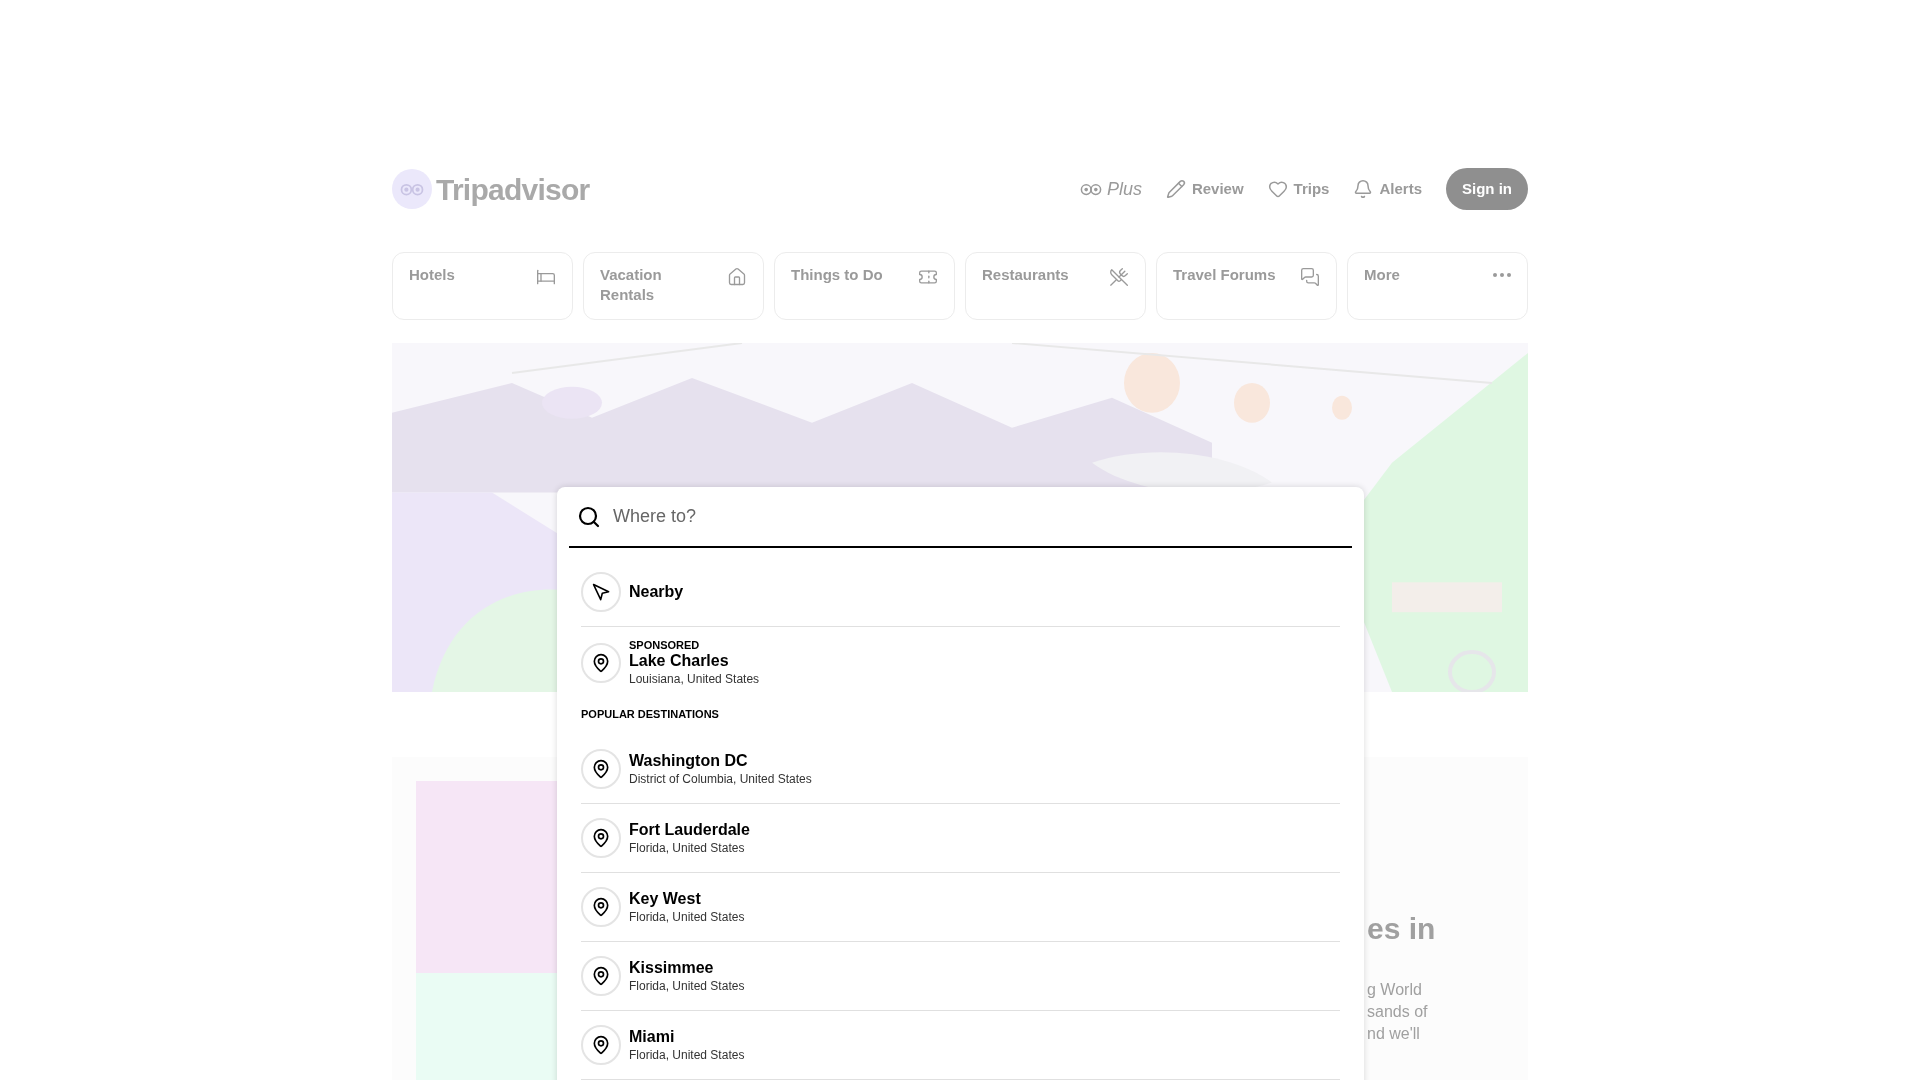 The image size is (1920, 1080). What do you see at coordinates (1363, 189) in the screenshot?
I see `bell-icon` at bounding box center [1363, 189].